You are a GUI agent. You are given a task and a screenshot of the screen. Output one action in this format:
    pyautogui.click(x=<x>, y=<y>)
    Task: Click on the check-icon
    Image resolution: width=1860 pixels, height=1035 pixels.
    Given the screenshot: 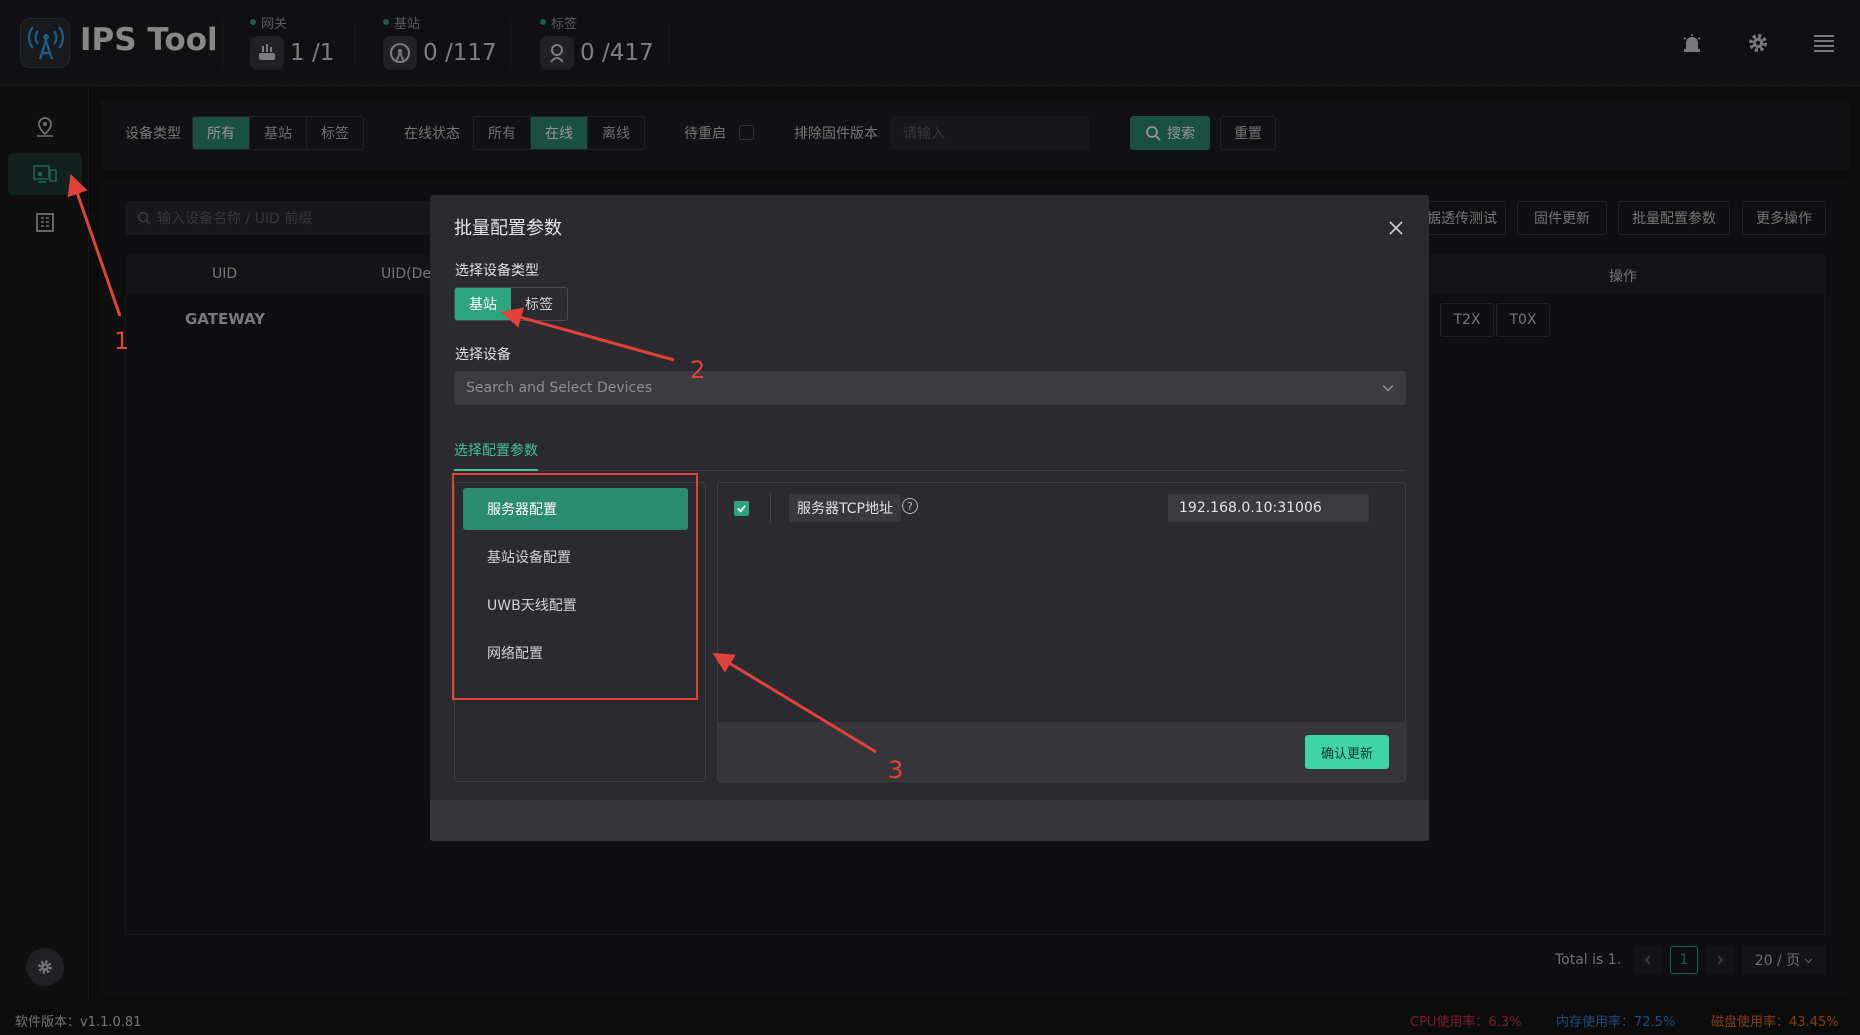 What is the action you would take?
    pyautogui.click(x=741, y=509)
    